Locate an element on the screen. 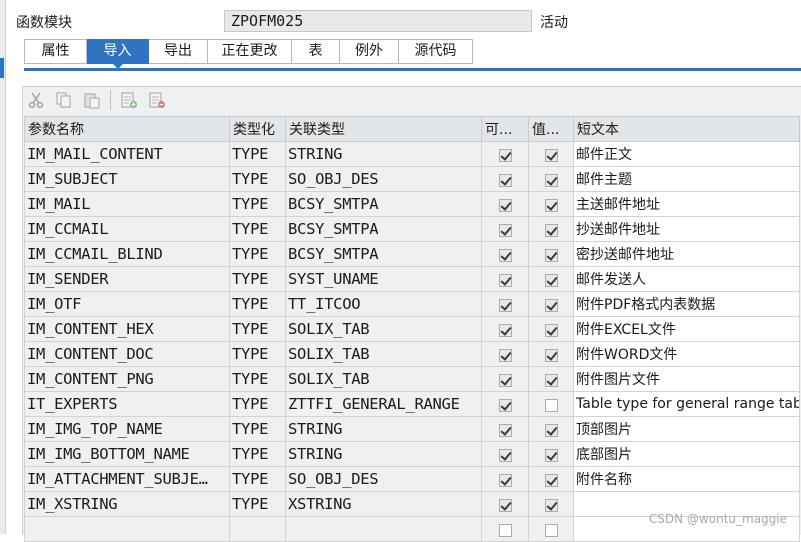 This screenshot has width=801, height=542. parameter-name-cell: IM_IMG_BOTTOM_NAME is located at coordinates (127, 454).